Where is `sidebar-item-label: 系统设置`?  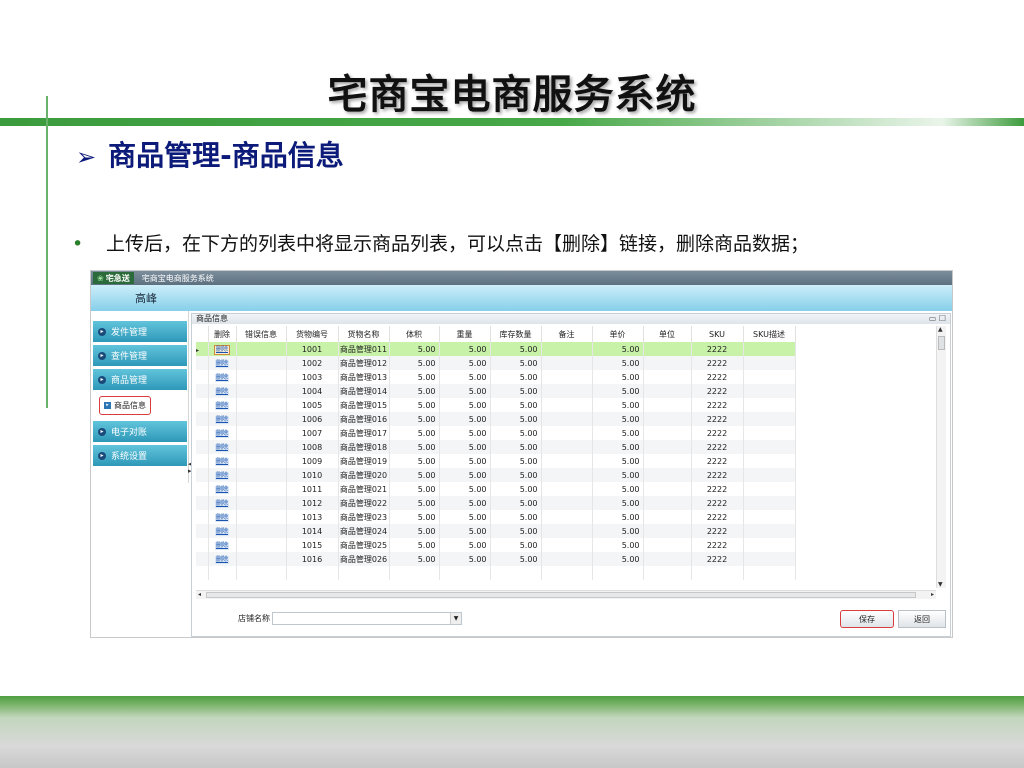 sidebar-item-label: 系统设置 is located at coordinates (129, 457).